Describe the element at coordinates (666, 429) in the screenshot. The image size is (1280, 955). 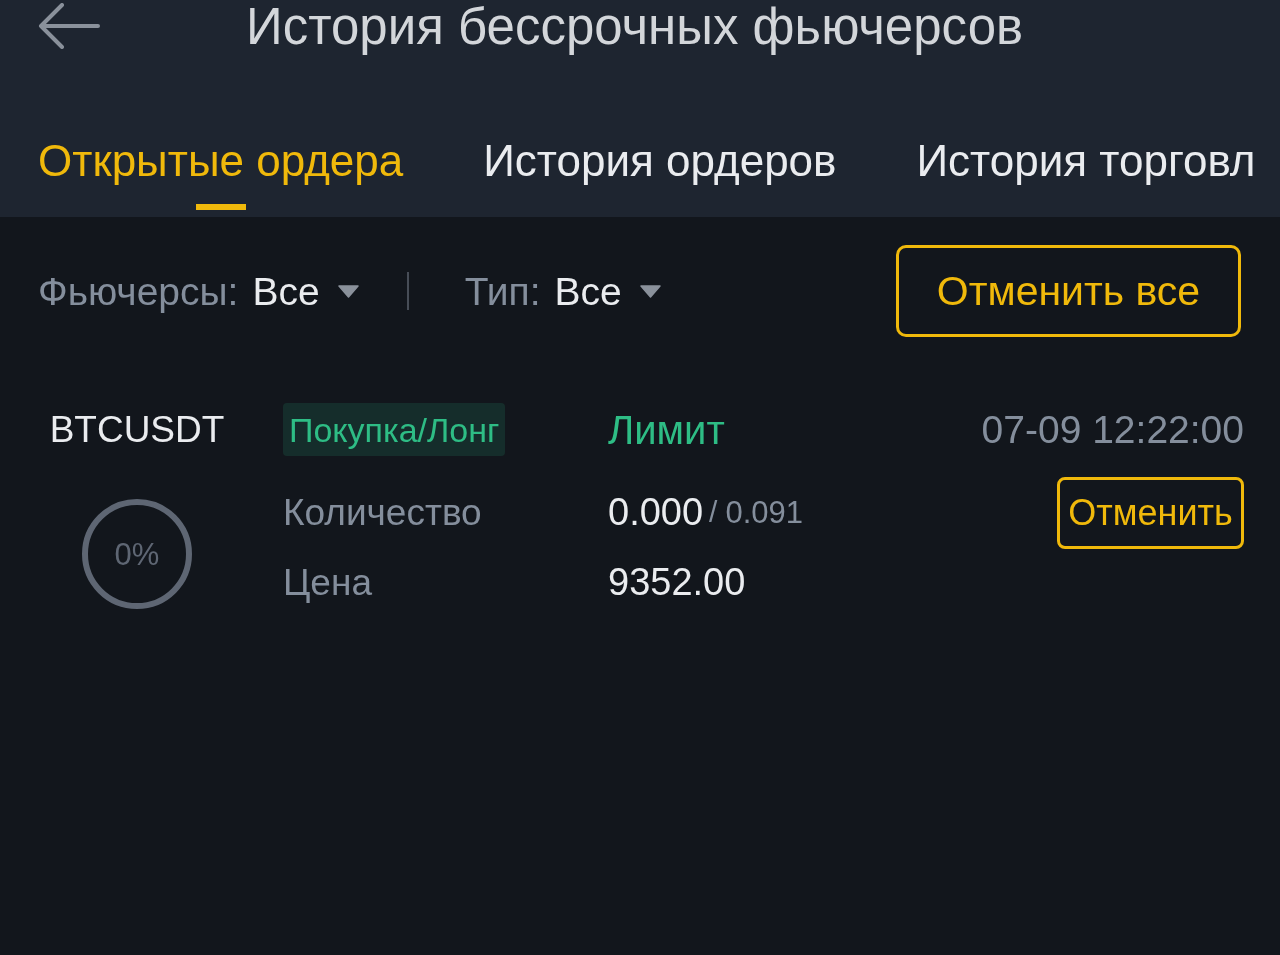
I see `order-type: Лимит` at that location.